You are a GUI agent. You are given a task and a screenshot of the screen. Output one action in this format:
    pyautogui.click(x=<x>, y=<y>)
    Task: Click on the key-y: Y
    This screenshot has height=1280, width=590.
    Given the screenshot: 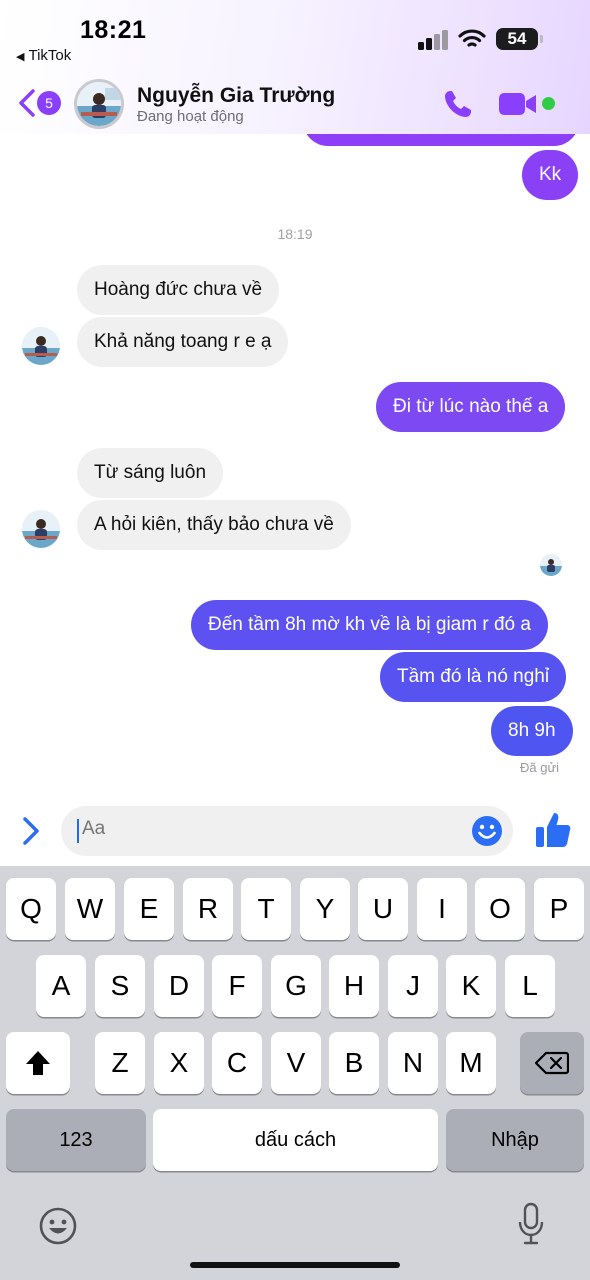 What is the action you would take?
    pyautogui.click(x=325, y=909)
    